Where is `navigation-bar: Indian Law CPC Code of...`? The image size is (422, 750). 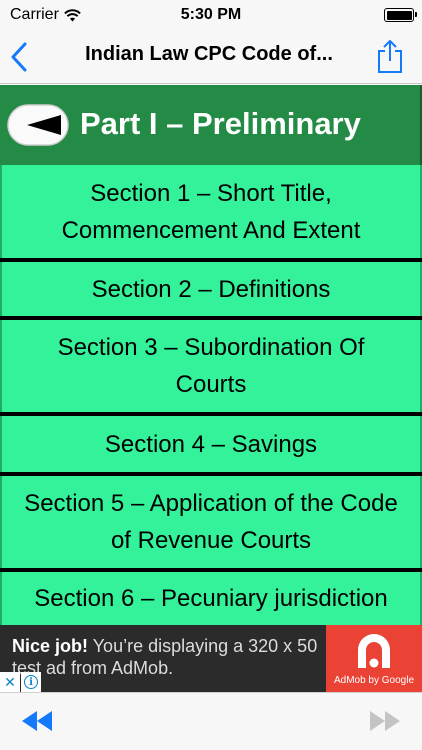 navigation-bar: Indian Law CPC Code of... is located at coordinates (211, 57).